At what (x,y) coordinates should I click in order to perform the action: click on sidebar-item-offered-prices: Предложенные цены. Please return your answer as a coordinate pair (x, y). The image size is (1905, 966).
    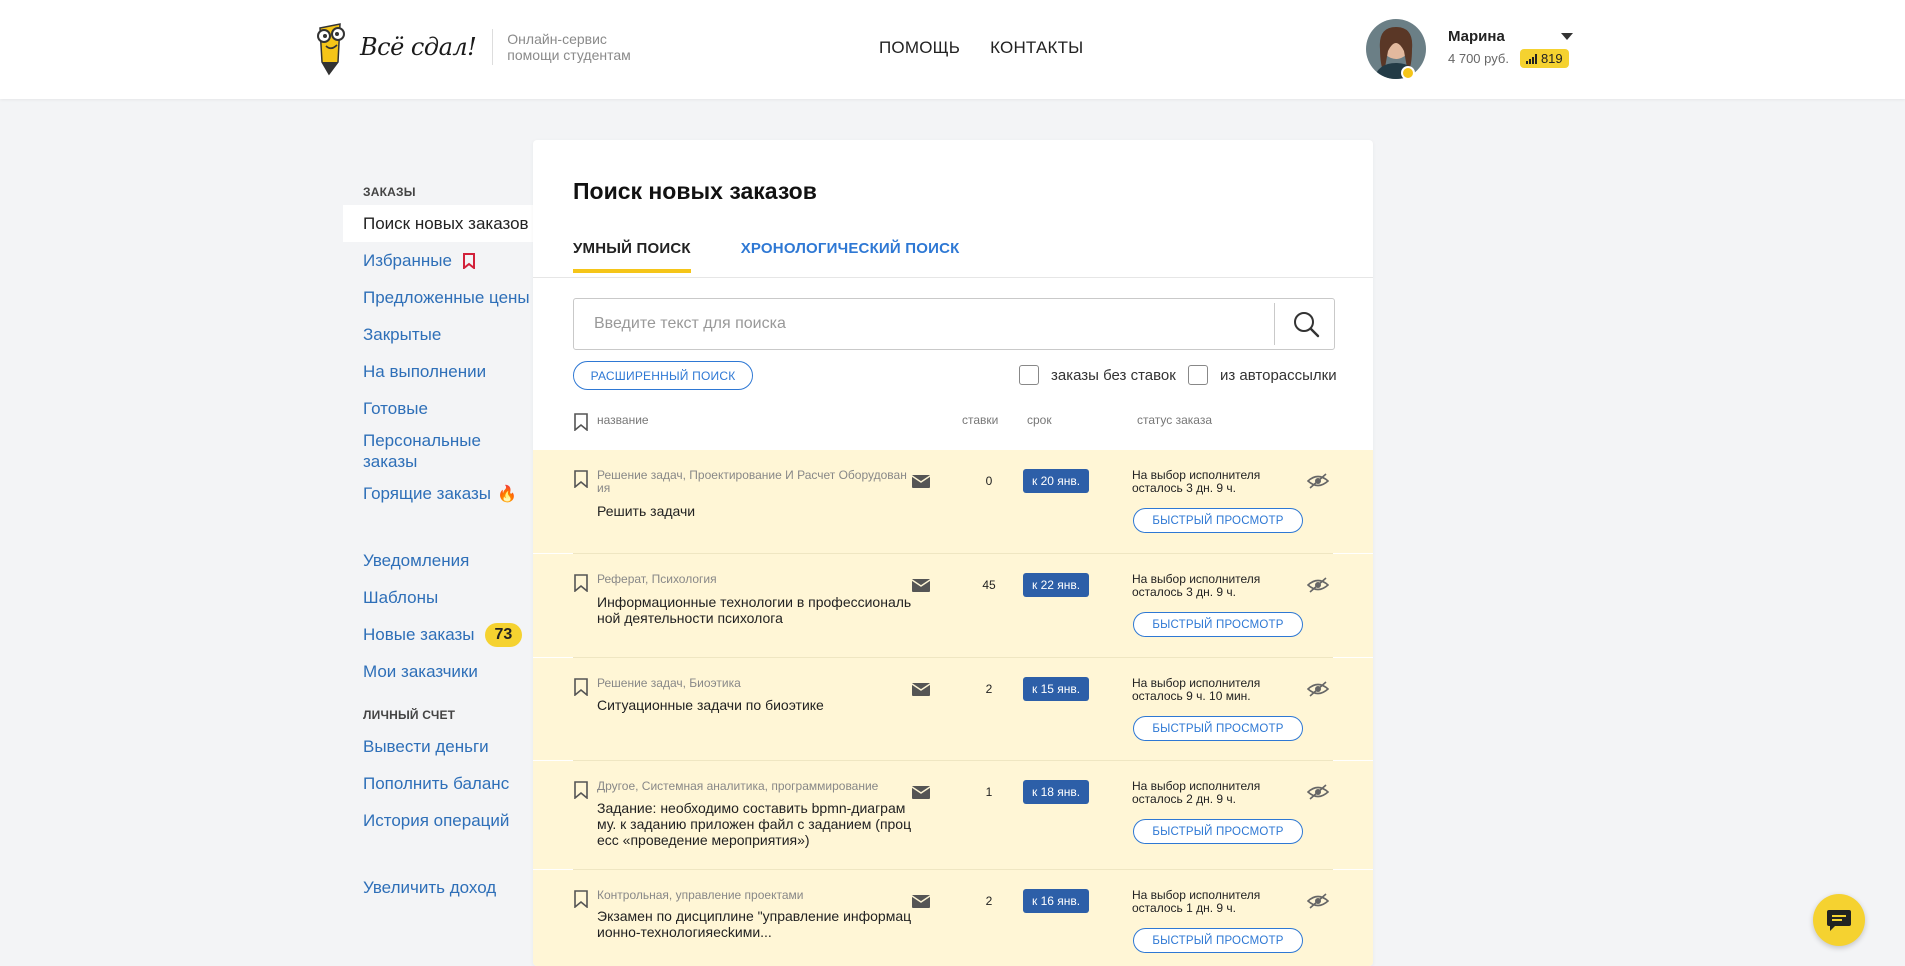
    Looking at the image, I should click on (438, 297).